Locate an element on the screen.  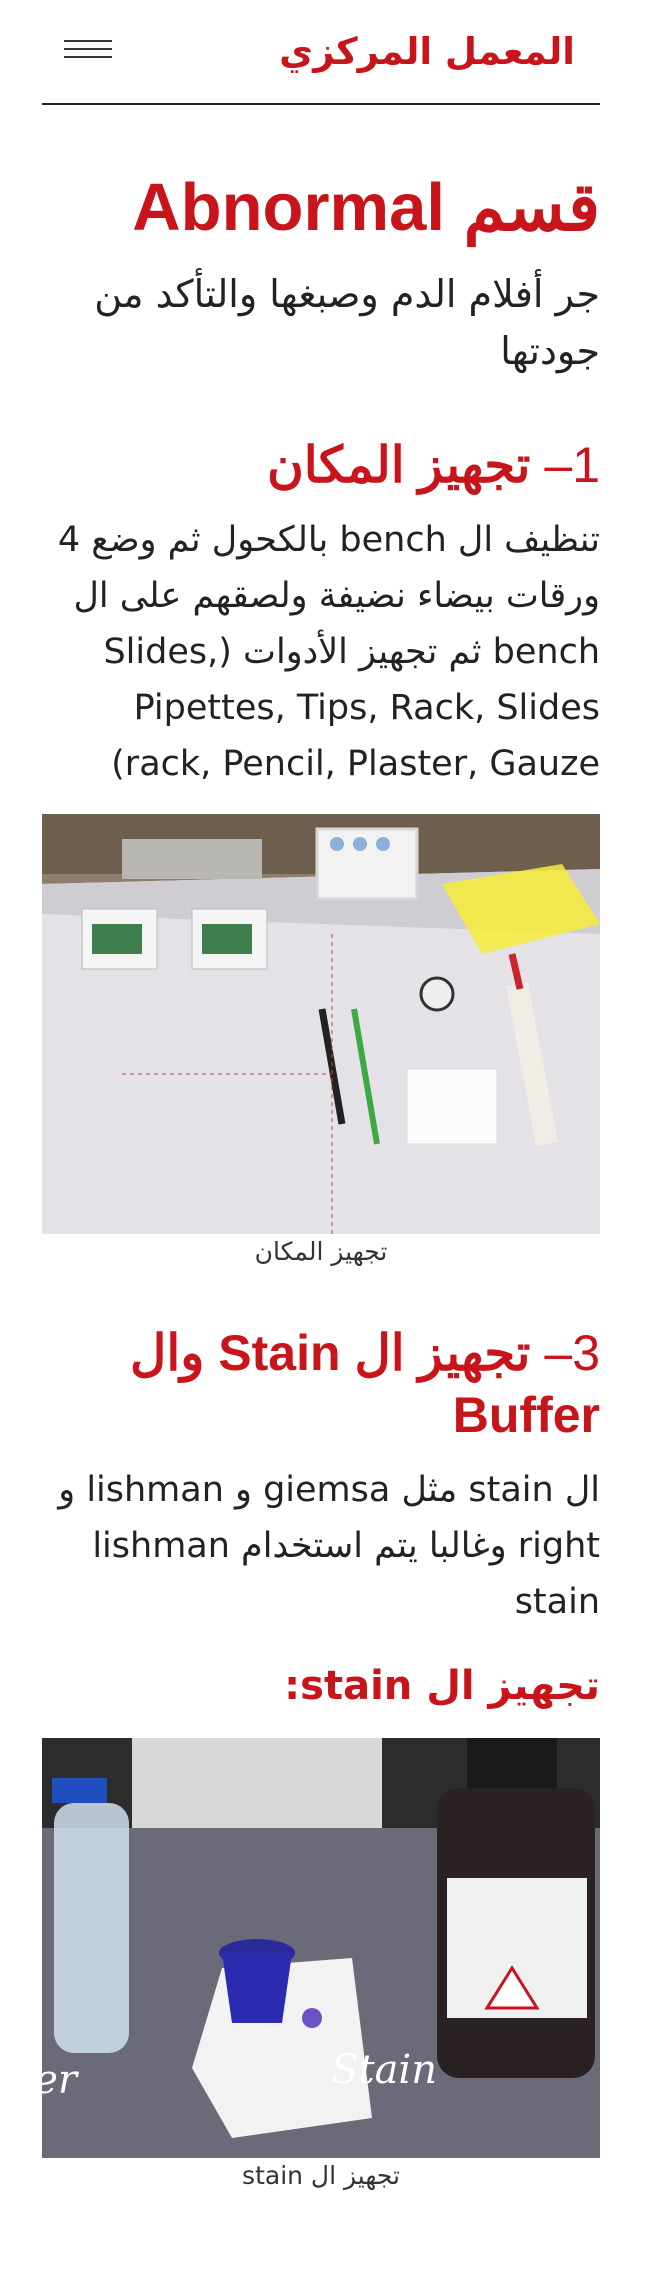
step1-title: تجهيز المكان is located at coordinates (399, 465).